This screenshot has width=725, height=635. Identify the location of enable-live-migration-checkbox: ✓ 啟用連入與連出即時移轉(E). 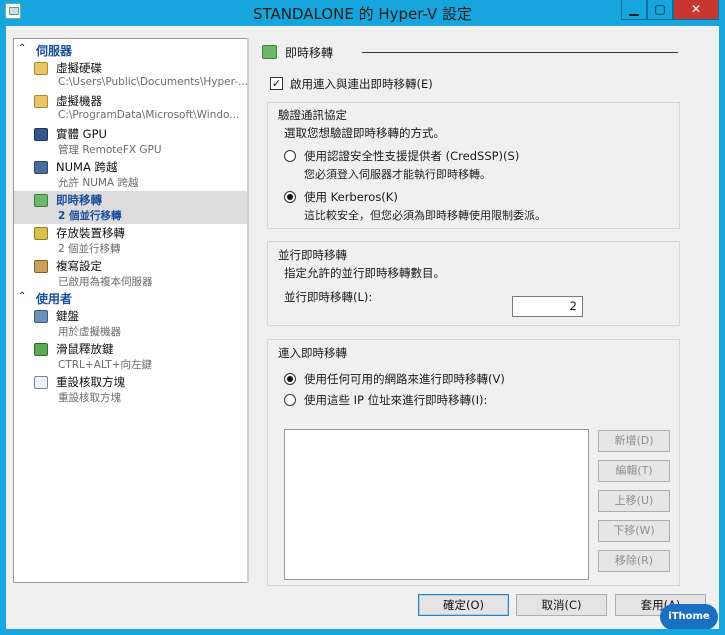
(420, 84).